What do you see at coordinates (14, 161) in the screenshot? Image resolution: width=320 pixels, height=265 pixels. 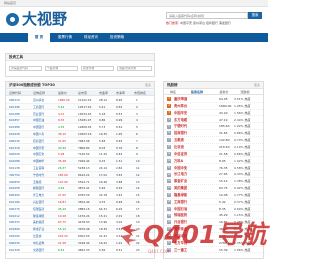 I see `cell-code: 601088` at bounding box center [14, 161].